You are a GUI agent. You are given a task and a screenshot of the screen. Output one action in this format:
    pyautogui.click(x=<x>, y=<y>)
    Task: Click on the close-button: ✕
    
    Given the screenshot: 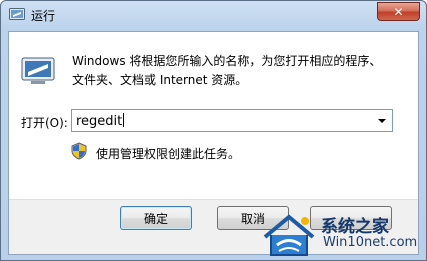 What is the action you would take?
    pyautogui.click(x=398, y=11)
    